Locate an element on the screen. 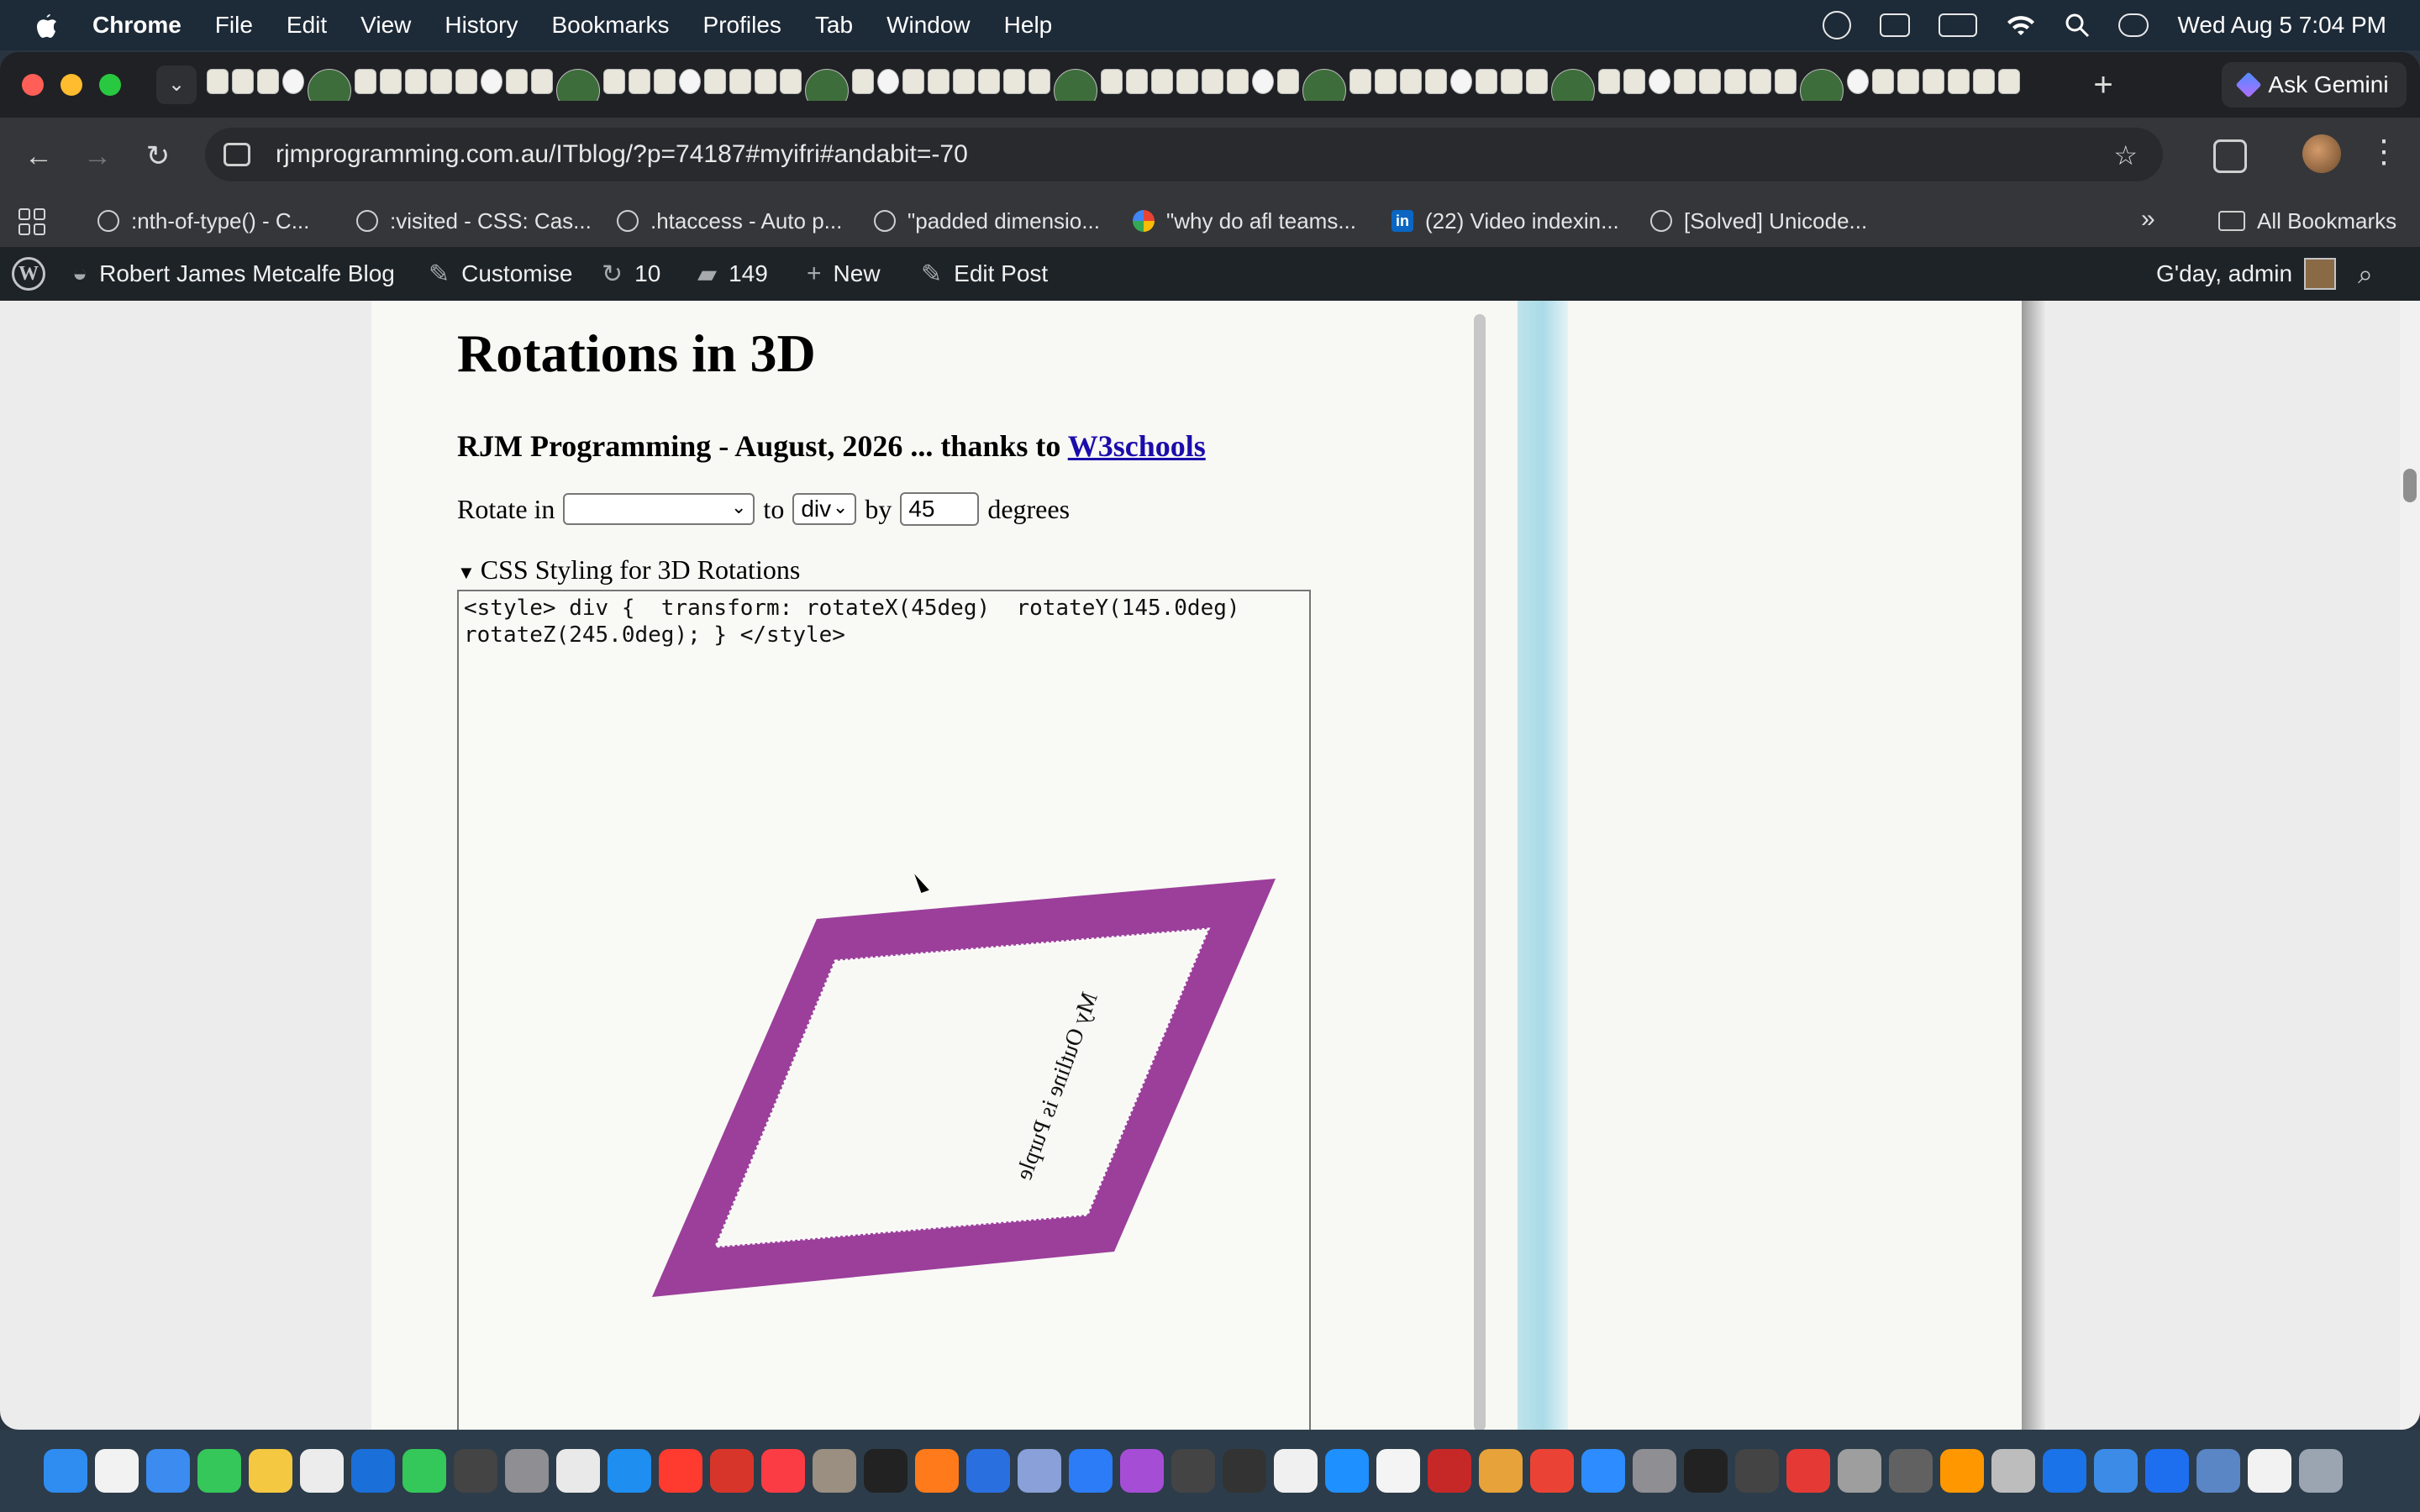  menu-window: Window is located at coordinates (929, 25).